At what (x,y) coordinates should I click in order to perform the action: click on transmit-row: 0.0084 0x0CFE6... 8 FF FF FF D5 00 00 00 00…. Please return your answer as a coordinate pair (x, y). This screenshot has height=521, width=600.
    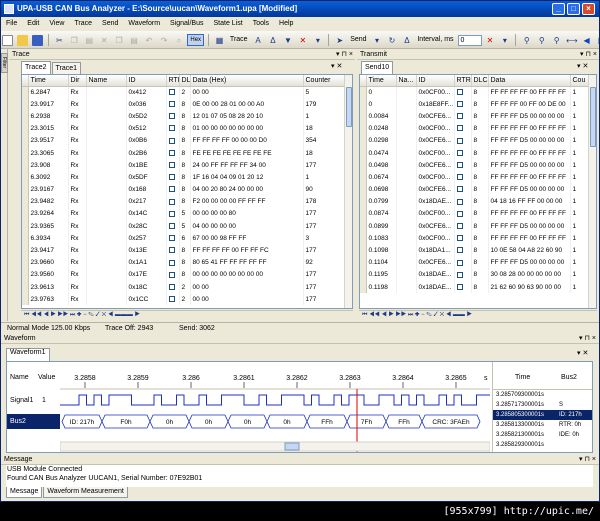
    Looking at the image, I should click on (474, 116).